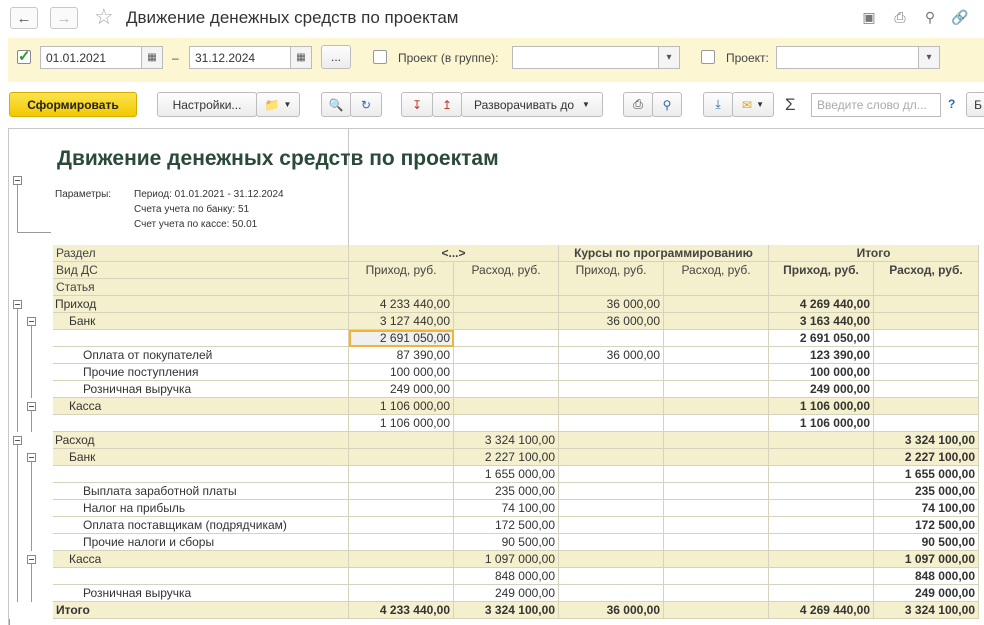 The image size is (984, 625). I want to click on calendar-to-icon: ▦, so click(301, 57).